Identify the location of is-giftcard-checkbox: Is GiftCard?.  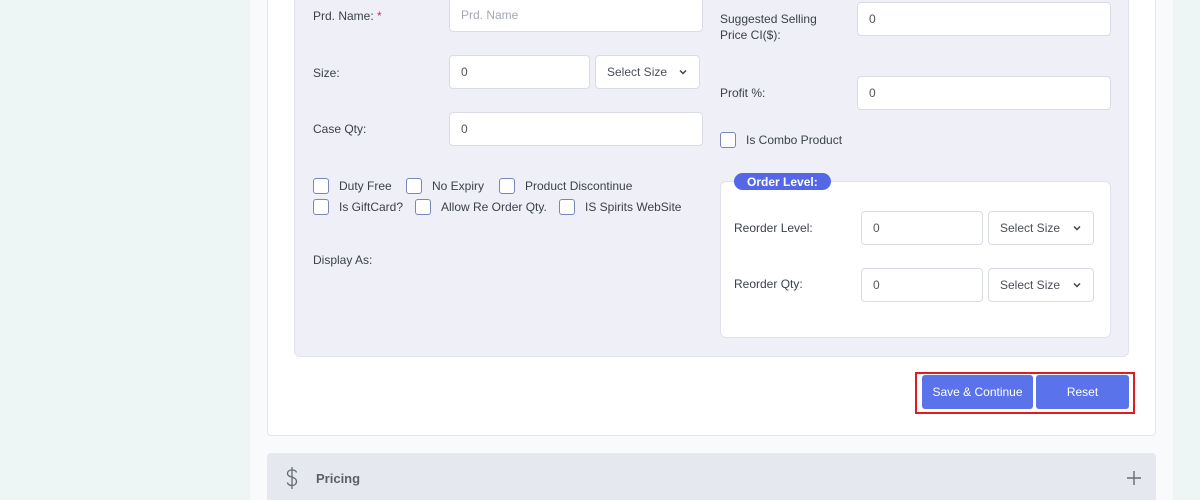
(358, 207).